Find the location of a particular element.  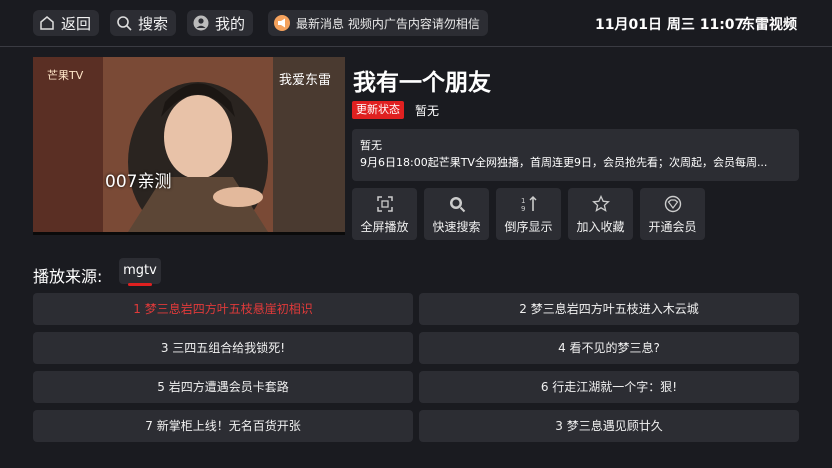

video-overlay-text: 007亲测 is located at coordinates (138, 182).